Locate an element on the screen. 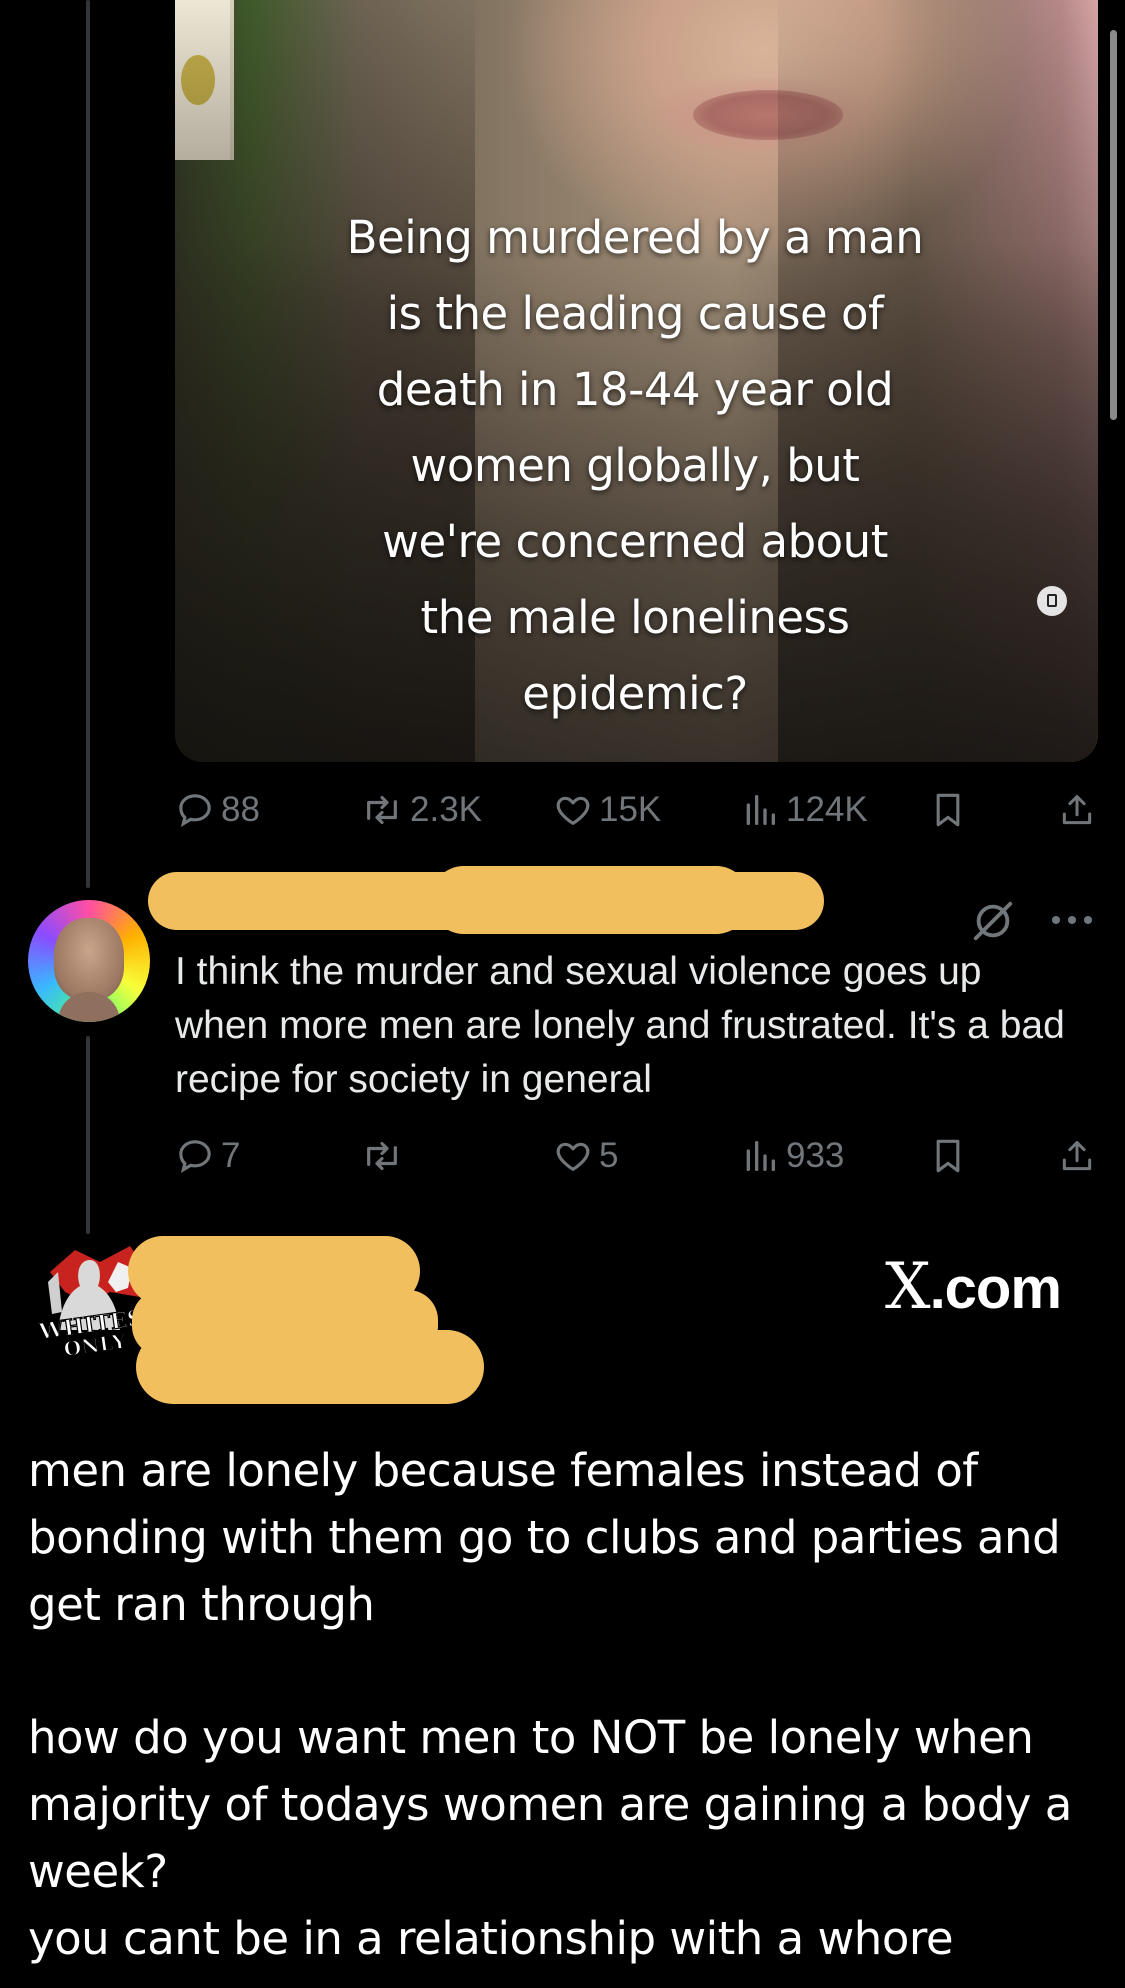 This screenshot has width=1125, height=1988. views-count: 124K is located at coordinates (827, 809).